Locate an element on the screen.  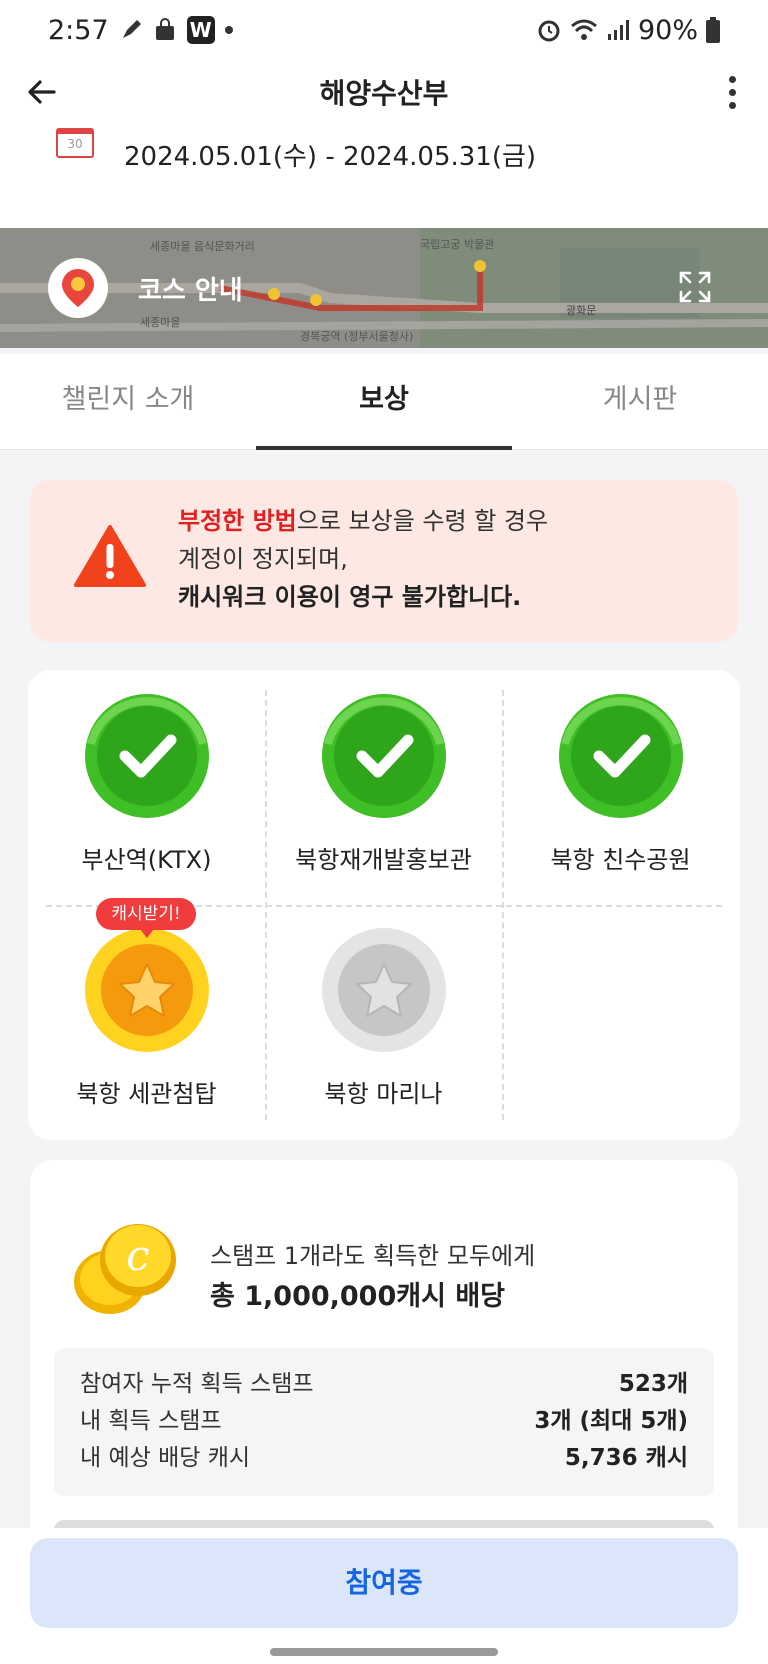
home-indicator is located at coordinates (384, 1652).